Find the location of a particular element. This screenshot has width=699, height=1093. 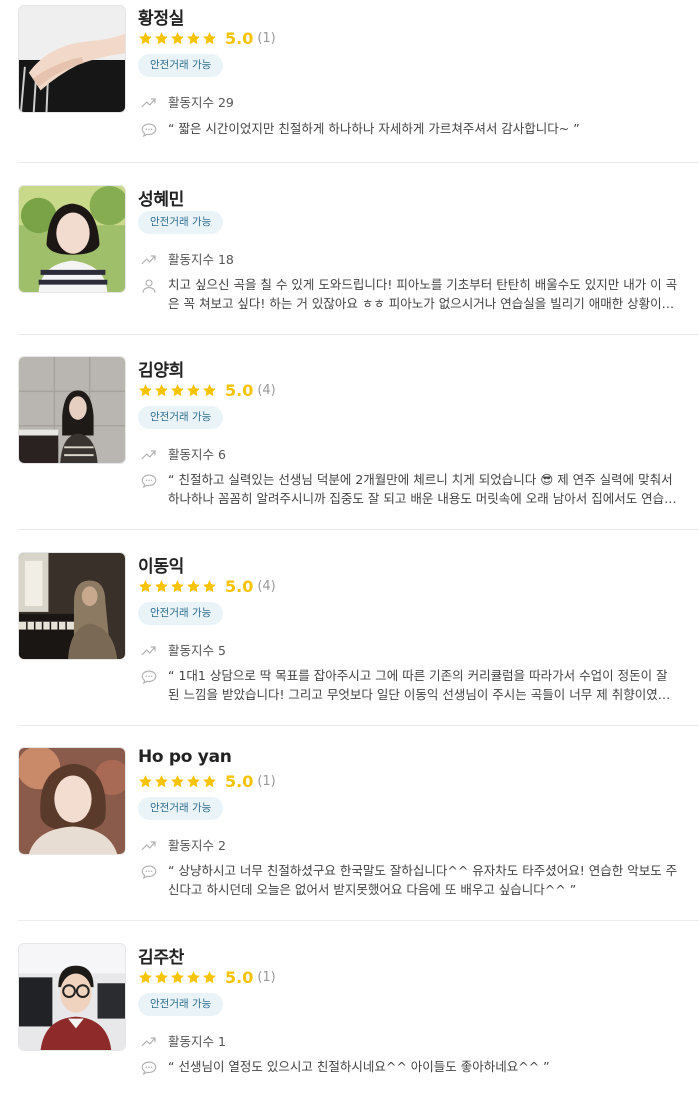

activity-text: 활동지수 2 is located at coordinates (197, 845).